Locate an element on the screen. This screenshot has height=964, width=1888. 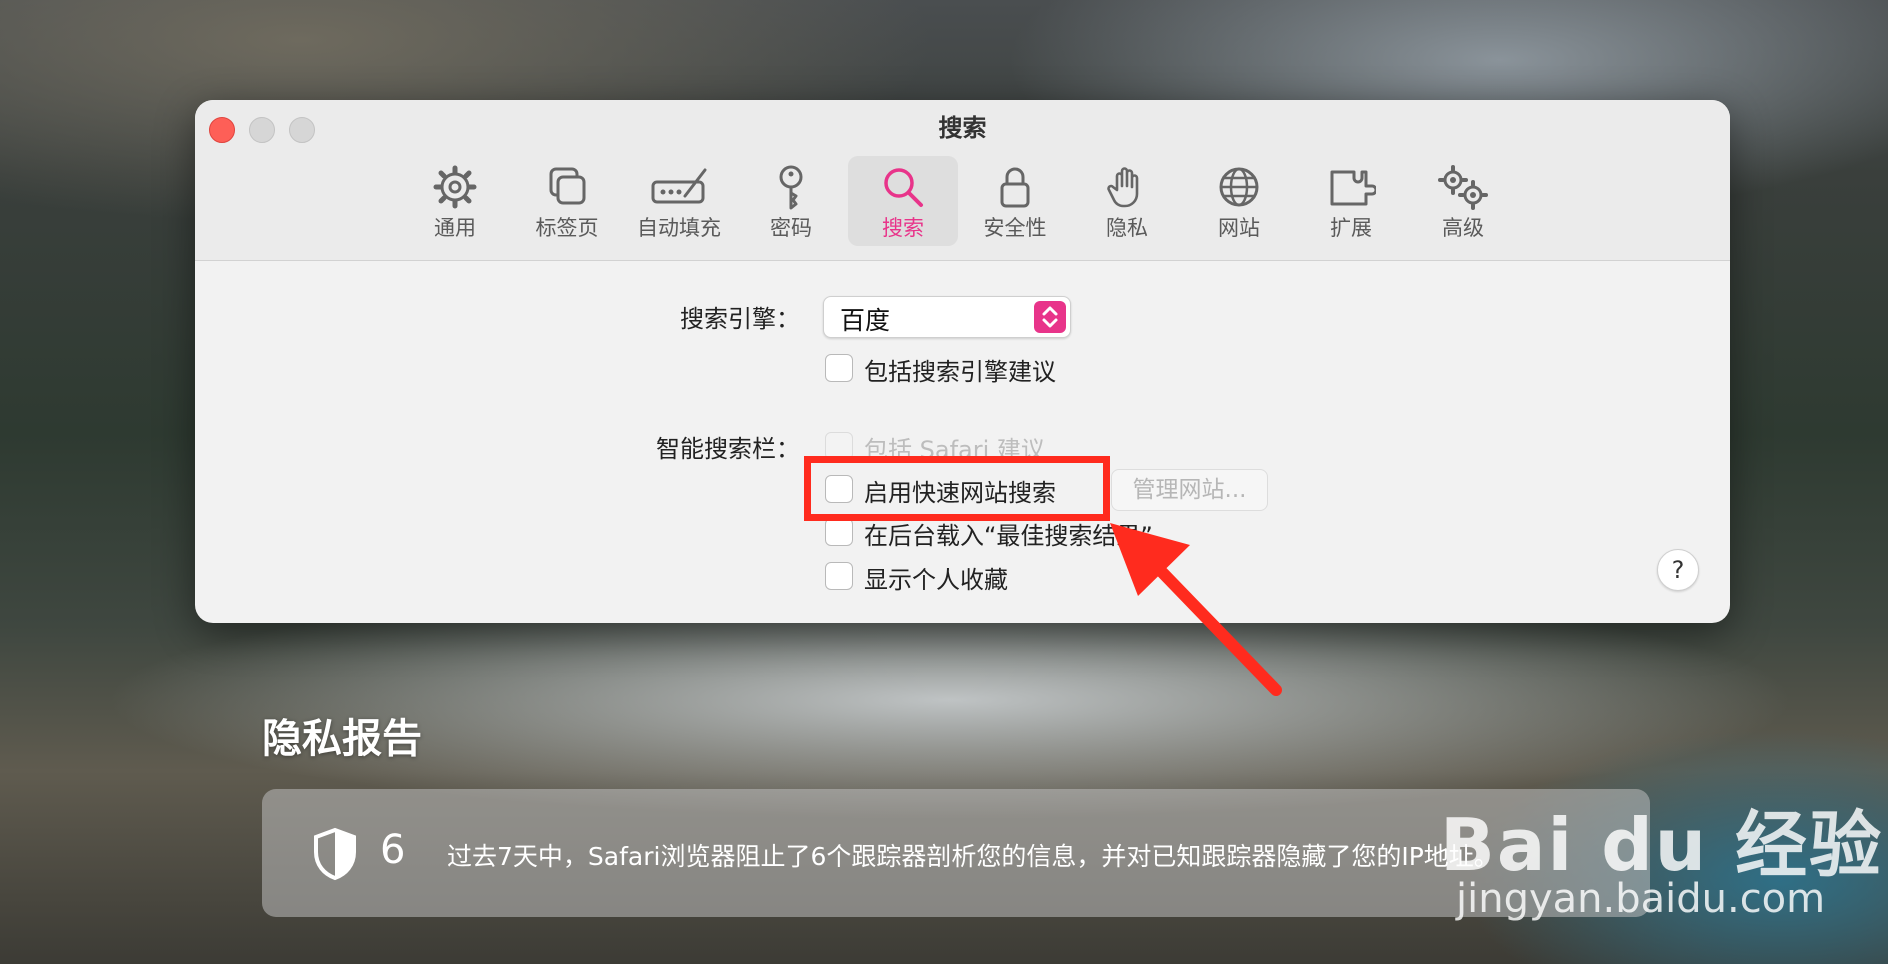
tracker-count: 6 is located at coordinates (393, 850).